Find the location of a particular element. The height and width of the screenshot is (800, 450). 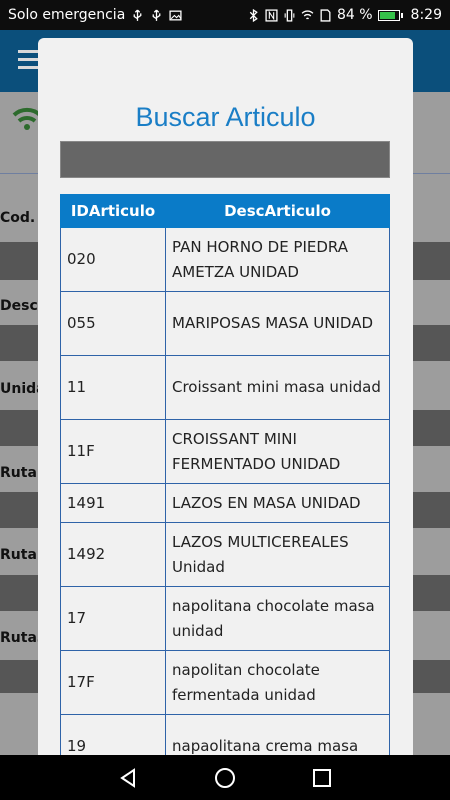

wifi-status-icon is located at coordinates (307, 14).